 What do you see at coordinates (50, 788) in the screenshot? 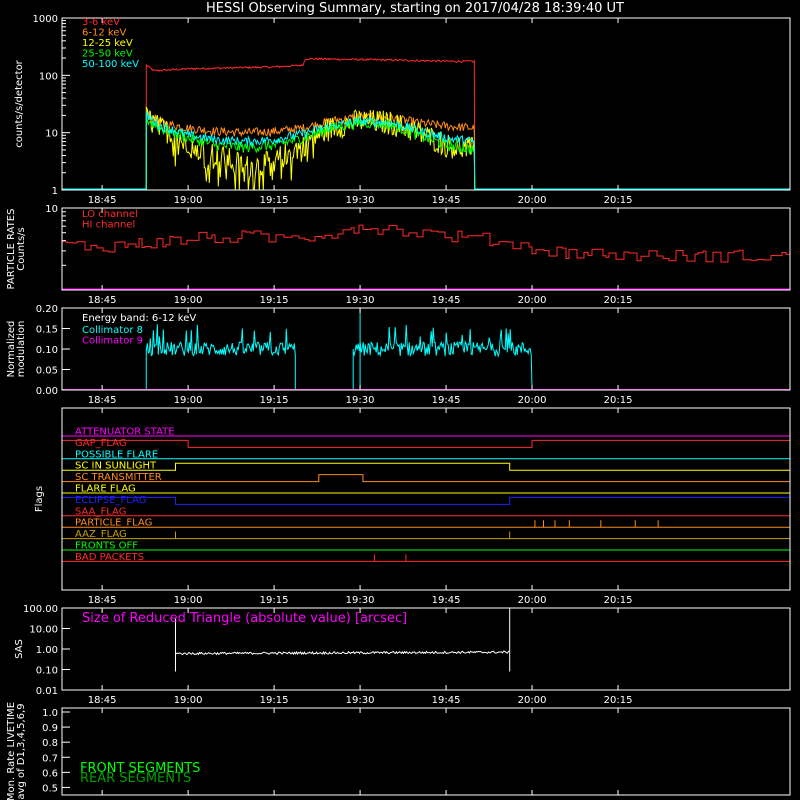
I see `livetime-ytick-label: 0.5` at bounding box center [50, 788].